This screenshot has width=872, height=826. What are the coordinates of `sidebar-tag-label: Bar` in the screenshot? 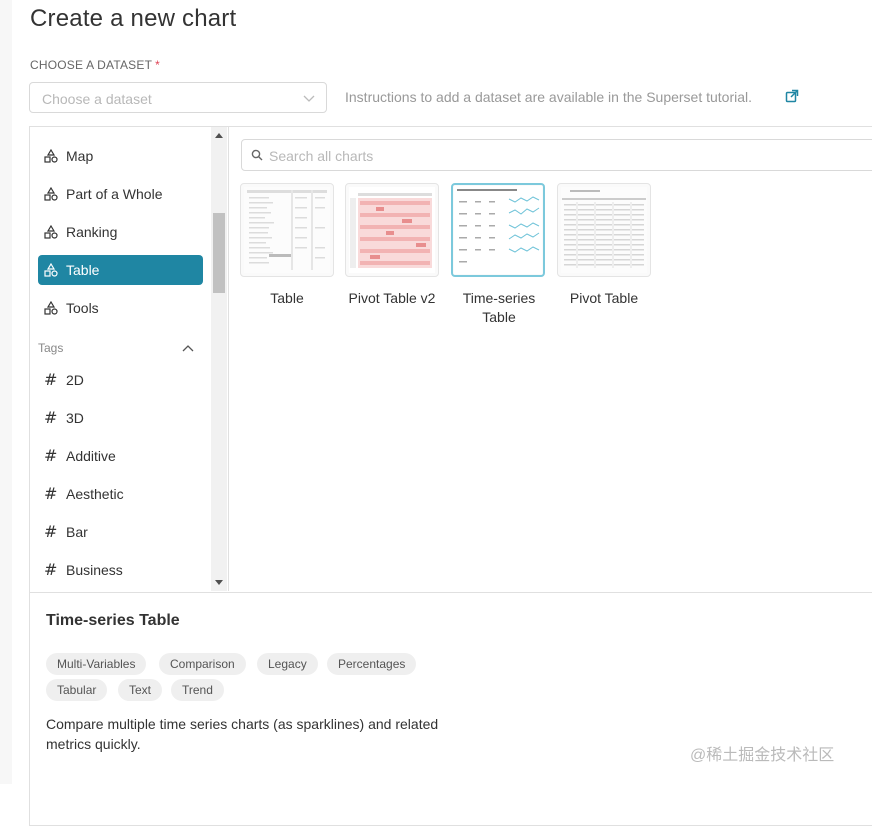 It's located at (77, 532).